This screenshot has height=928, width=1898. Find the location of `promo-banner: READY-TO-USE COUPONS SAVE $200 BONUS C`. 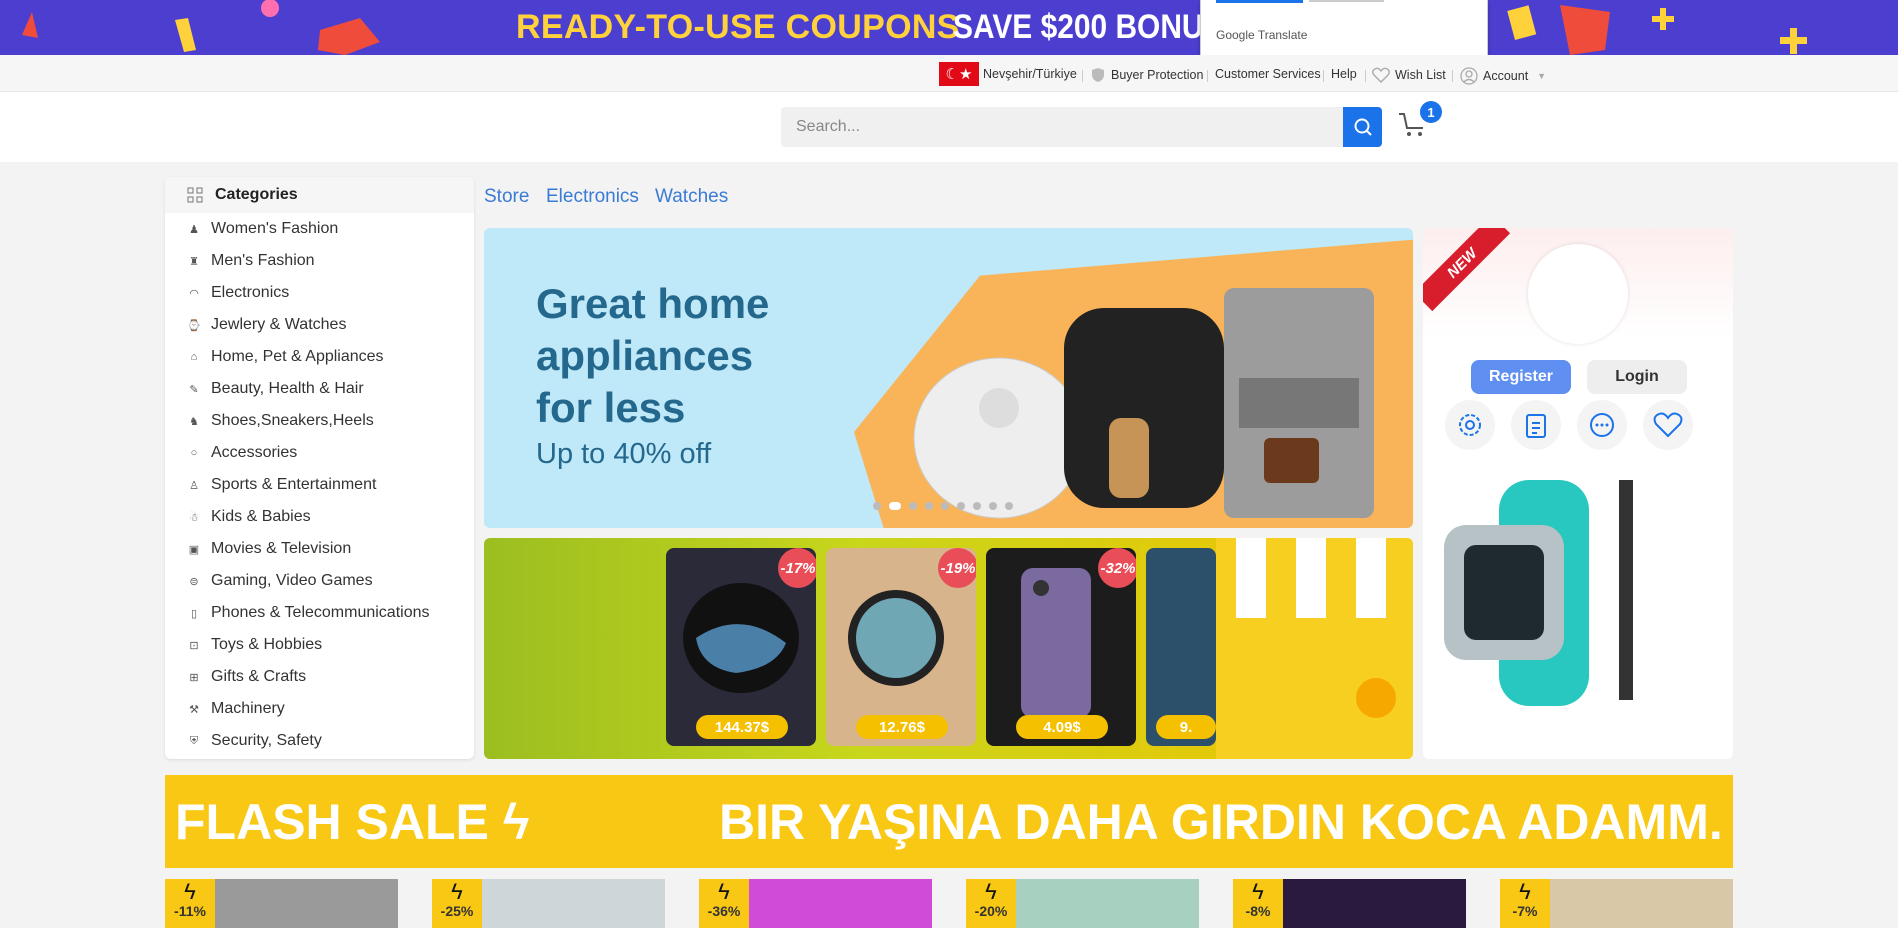

promo-banner: READY-TO-USE COUPONS SAVE $200 BONUS C is located at coordinates (949, 27).